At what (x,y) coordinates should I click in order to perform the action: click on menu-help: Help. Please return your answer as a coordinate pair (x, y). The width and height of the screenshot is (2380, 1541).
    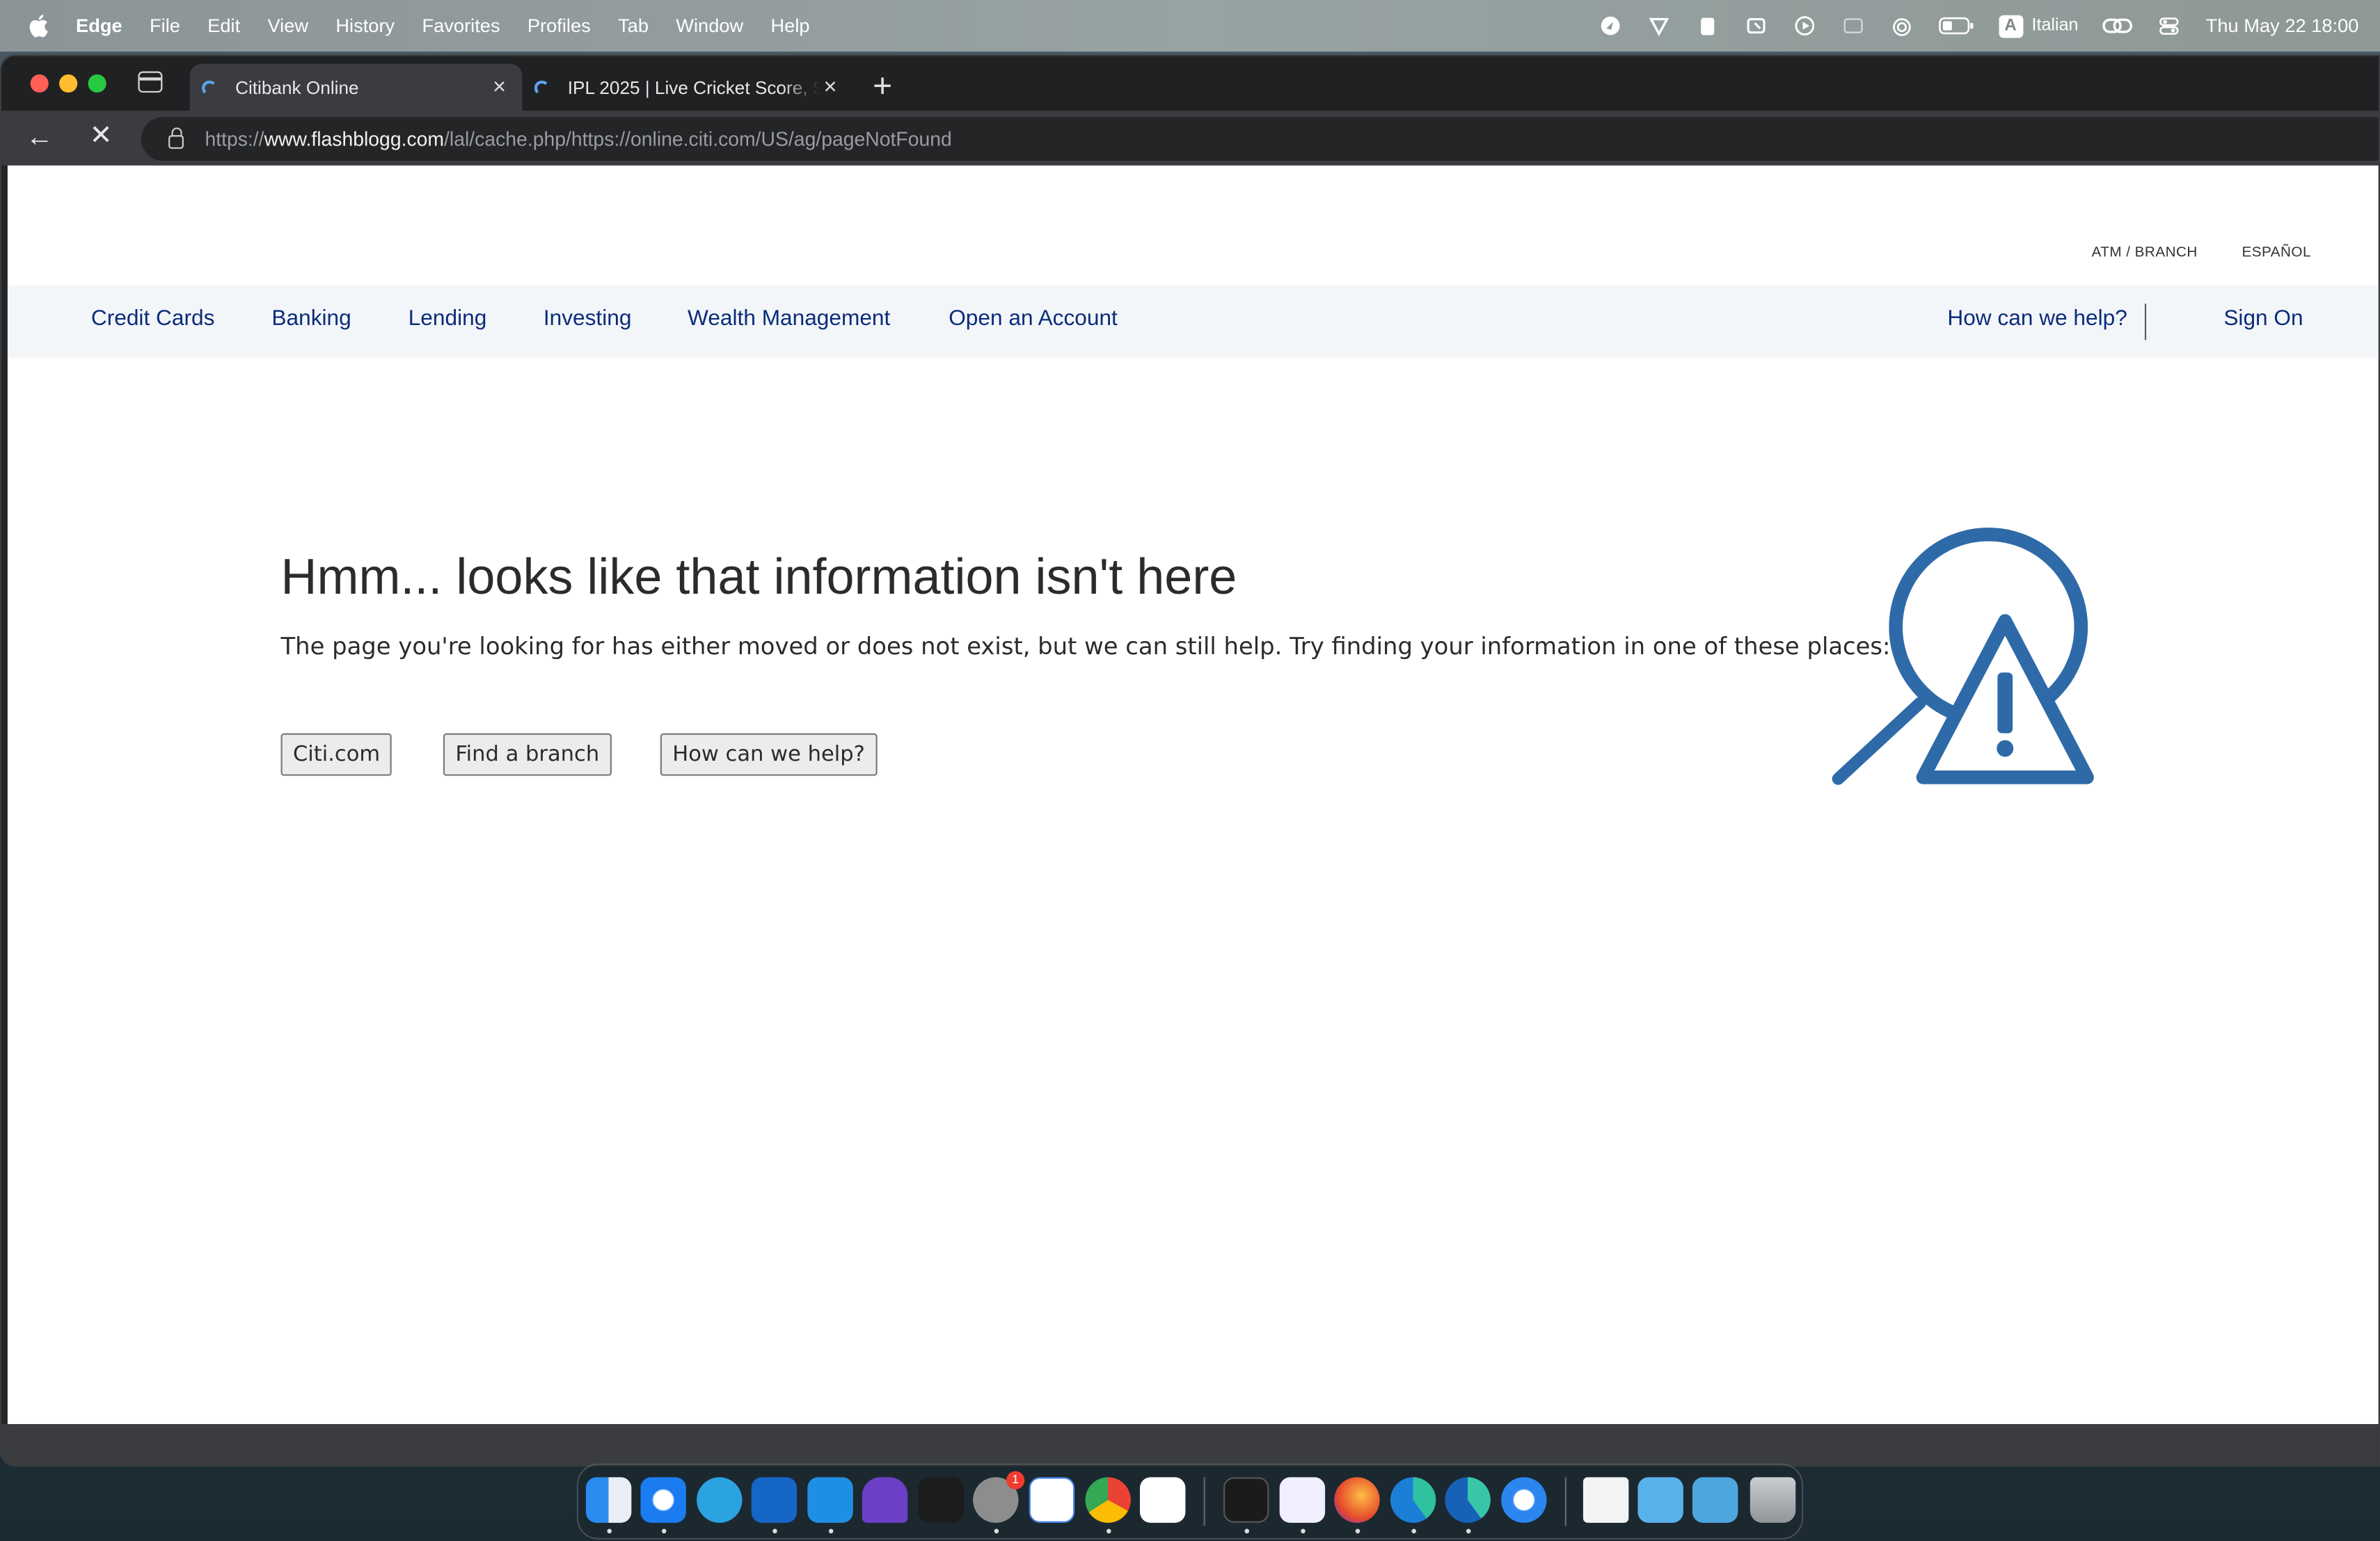
    Looking at the image, I should click on (789, 26).